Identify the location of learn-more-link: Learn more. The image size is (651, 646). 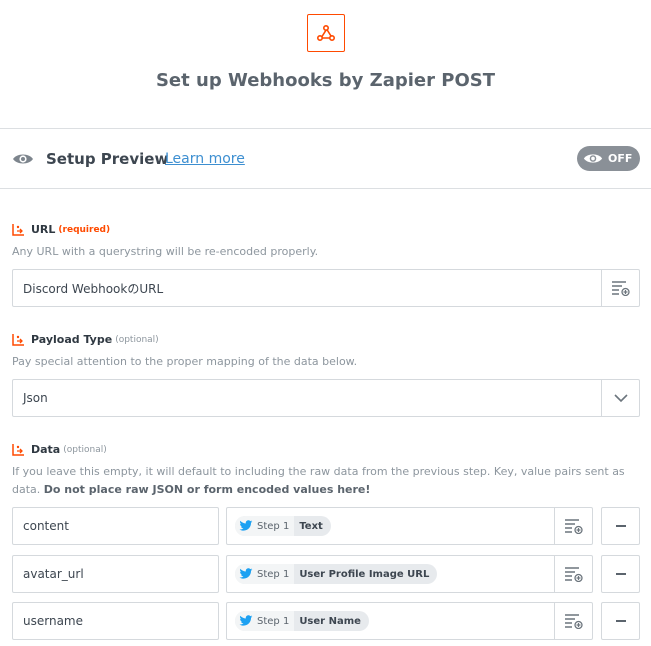
(205, 159).